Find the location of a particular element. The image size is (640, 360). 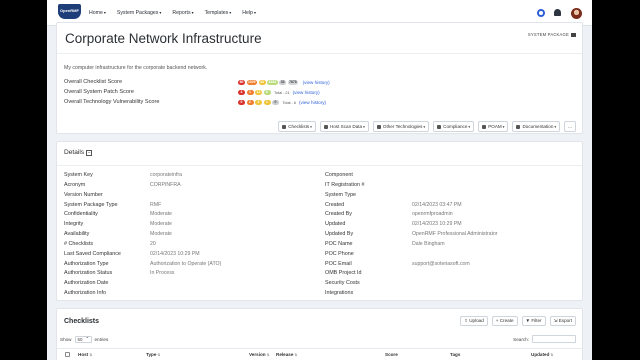

create-button-label: + Create is located at coordinates (504, 320).